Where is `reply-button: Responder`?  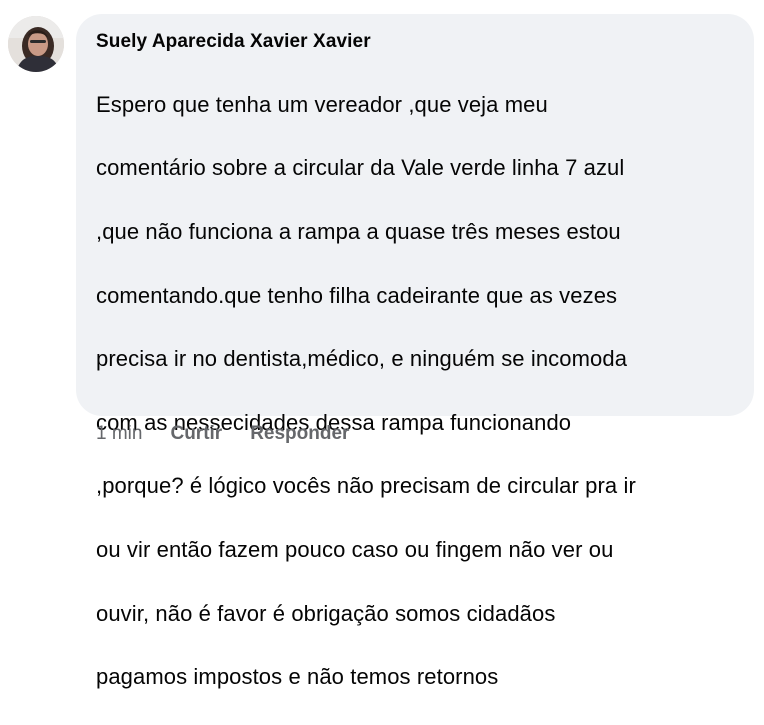
reply-button: Responder is located at coordinates (299, 434).